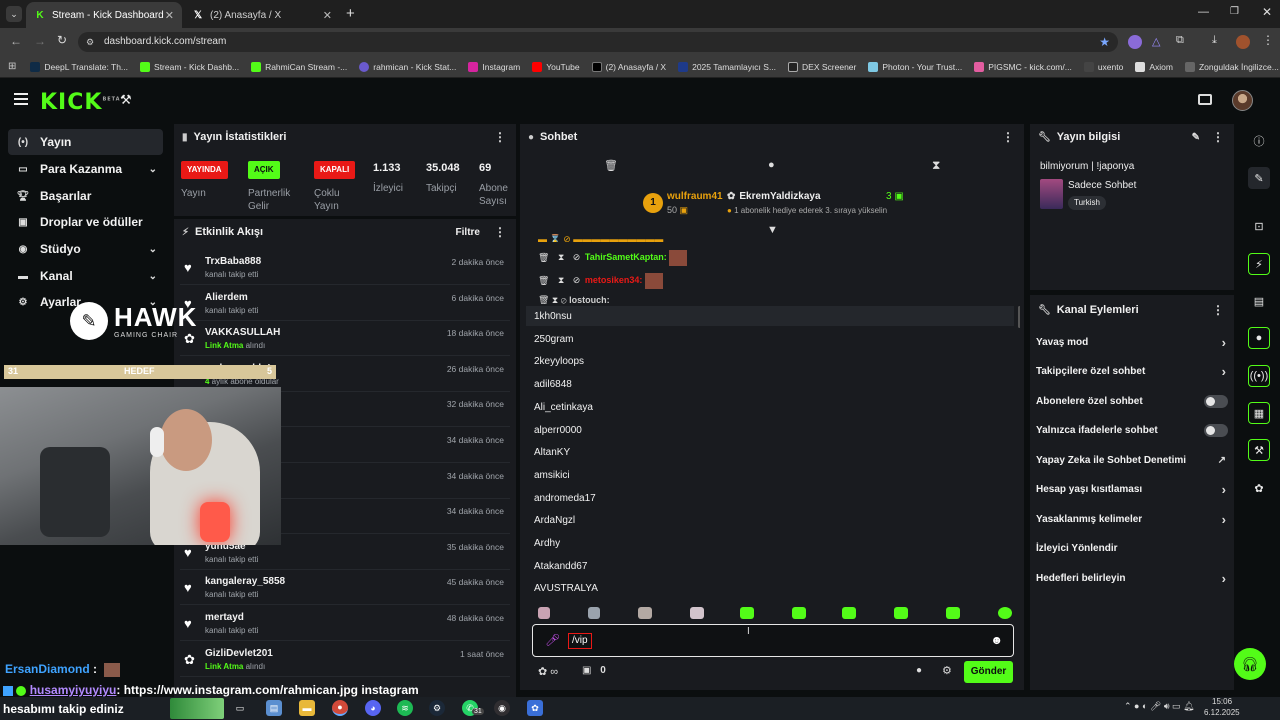 Image resolution: width=1280 pixels, height=720 pixels. What do you see at coordinates (104, 15) in the screenshot?
I see `tab-kick-dashboard: K Stream - Kick Dashboard ✕` at bounding box center [104, 15].